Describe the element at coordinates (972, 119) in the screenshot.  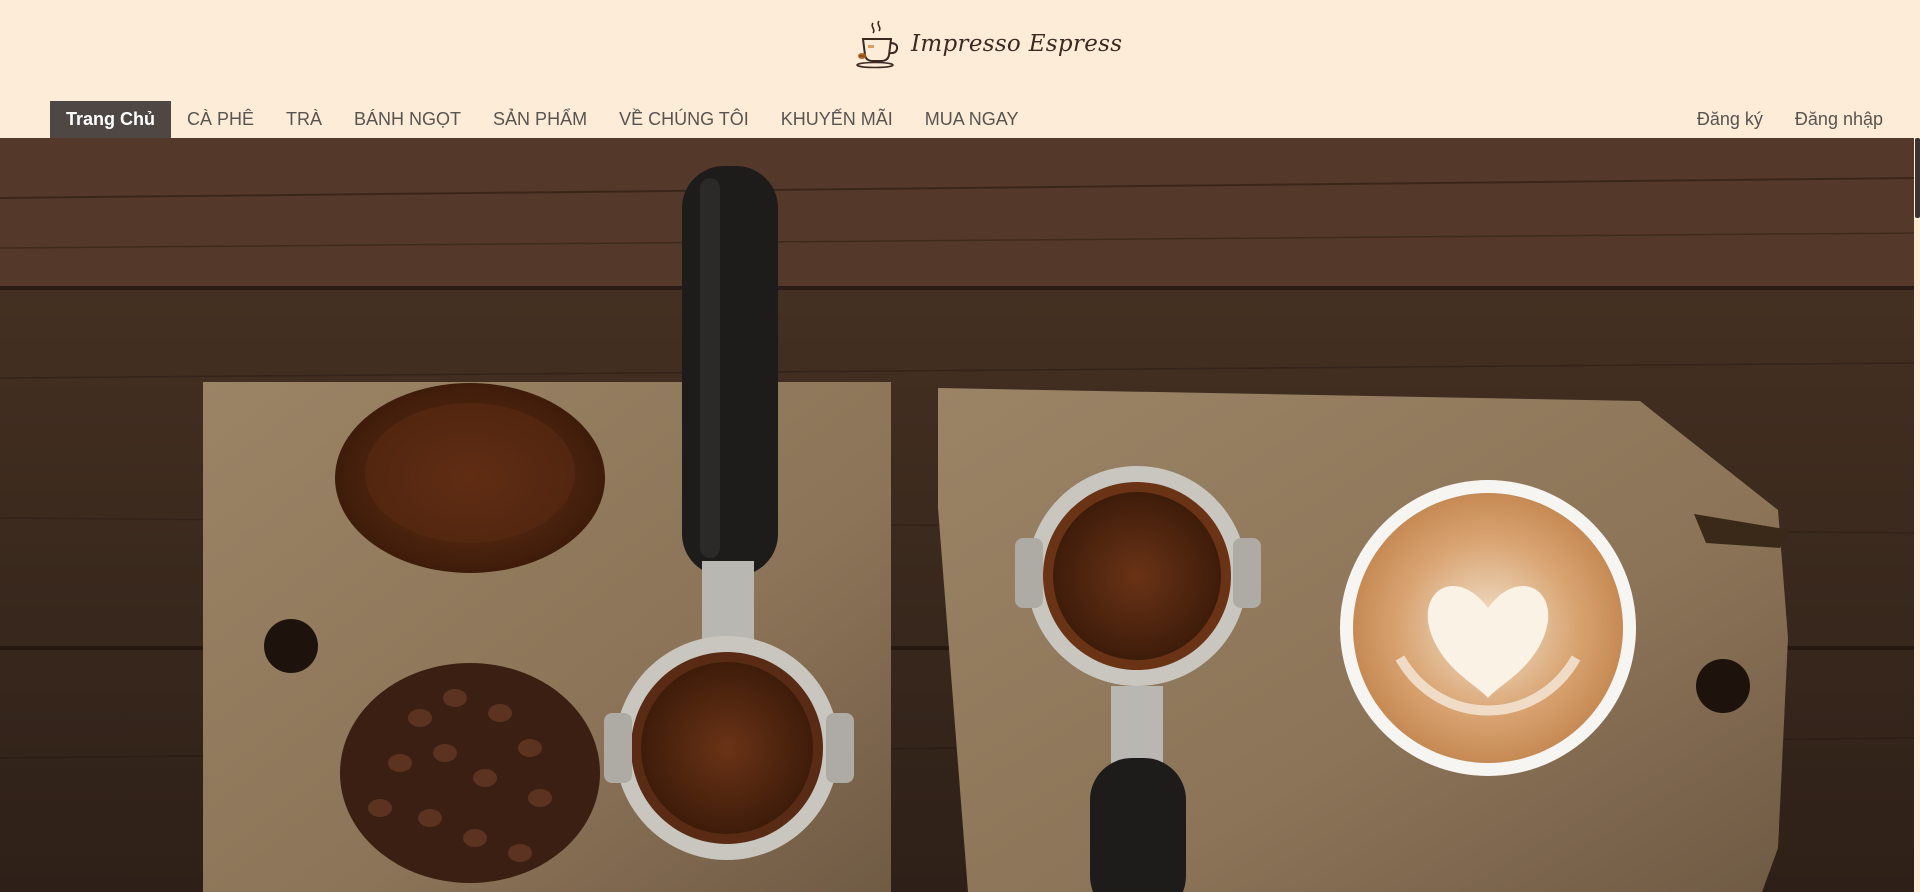
I see `nav-item-buy-now: MUA NGAY` at that location.